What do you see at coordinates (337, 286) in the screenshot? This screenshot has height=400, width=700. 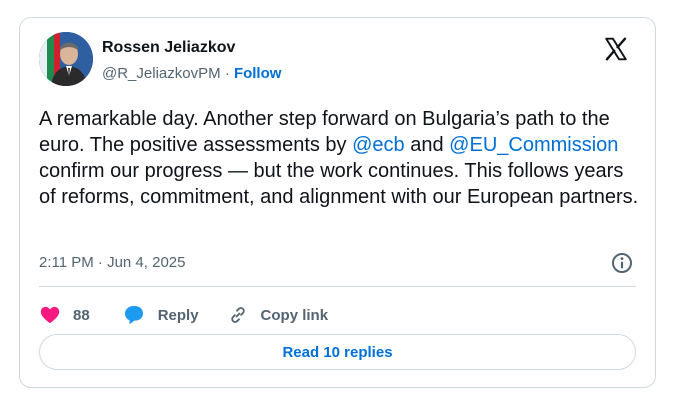 I see `divider` at bounding box center [337, 286].